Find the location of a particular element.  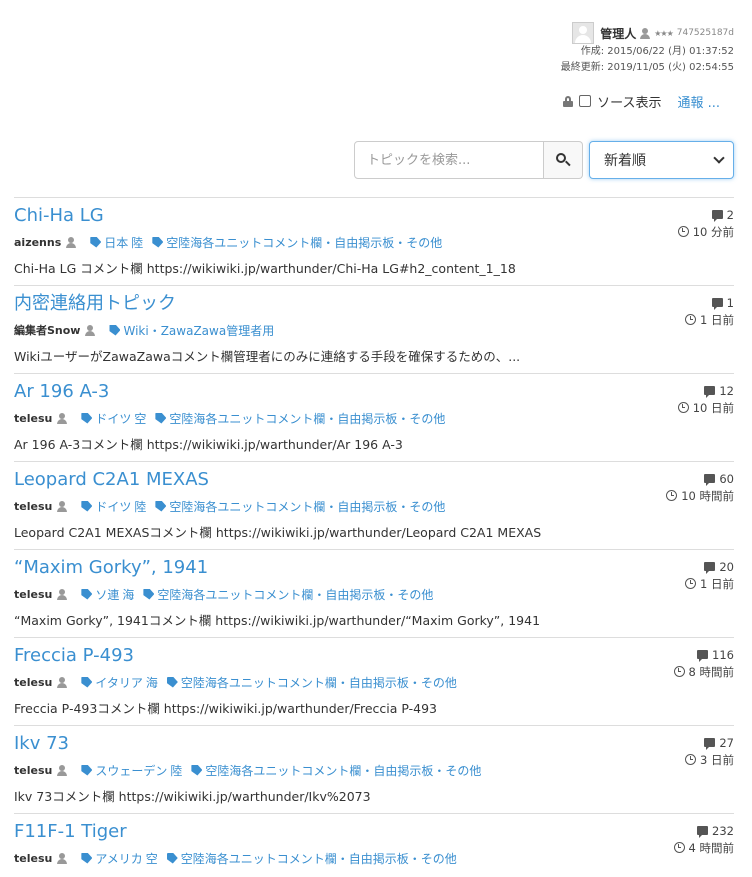

search-input is located at coordinates (449, 160).